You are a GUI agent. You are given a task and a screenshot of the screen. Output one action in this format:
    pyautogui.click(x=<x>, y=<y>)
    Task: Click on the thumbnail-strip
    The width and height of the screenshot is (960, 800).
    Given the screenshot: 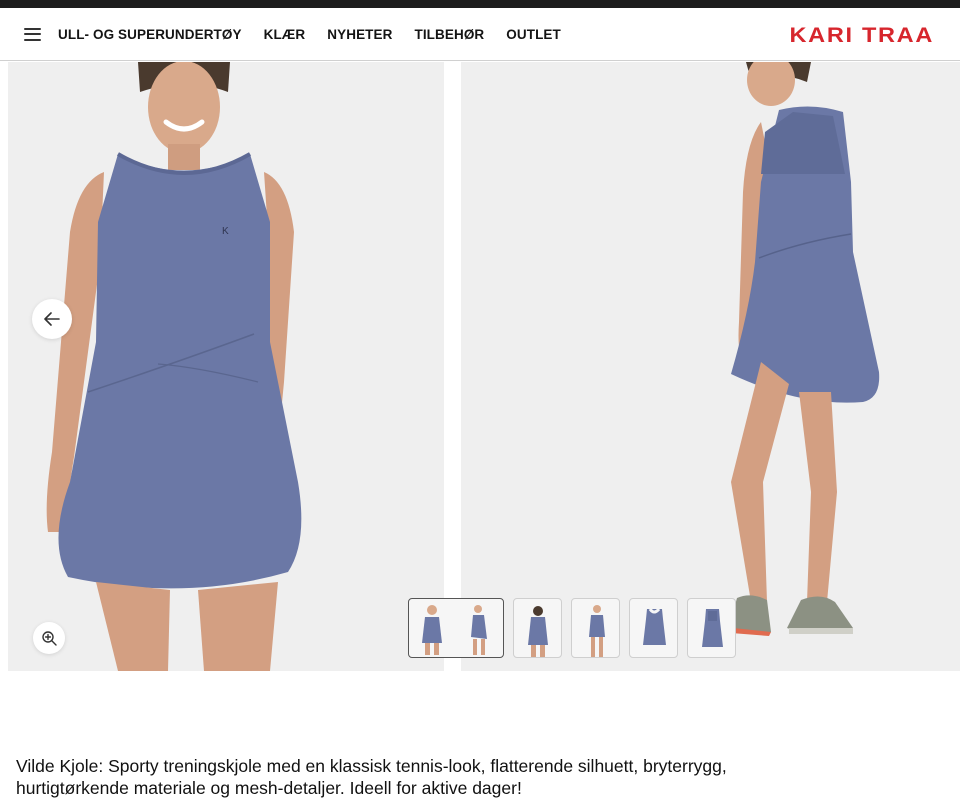 What is the action you would take?
    pyautogui.click(x=576, y=628)
    